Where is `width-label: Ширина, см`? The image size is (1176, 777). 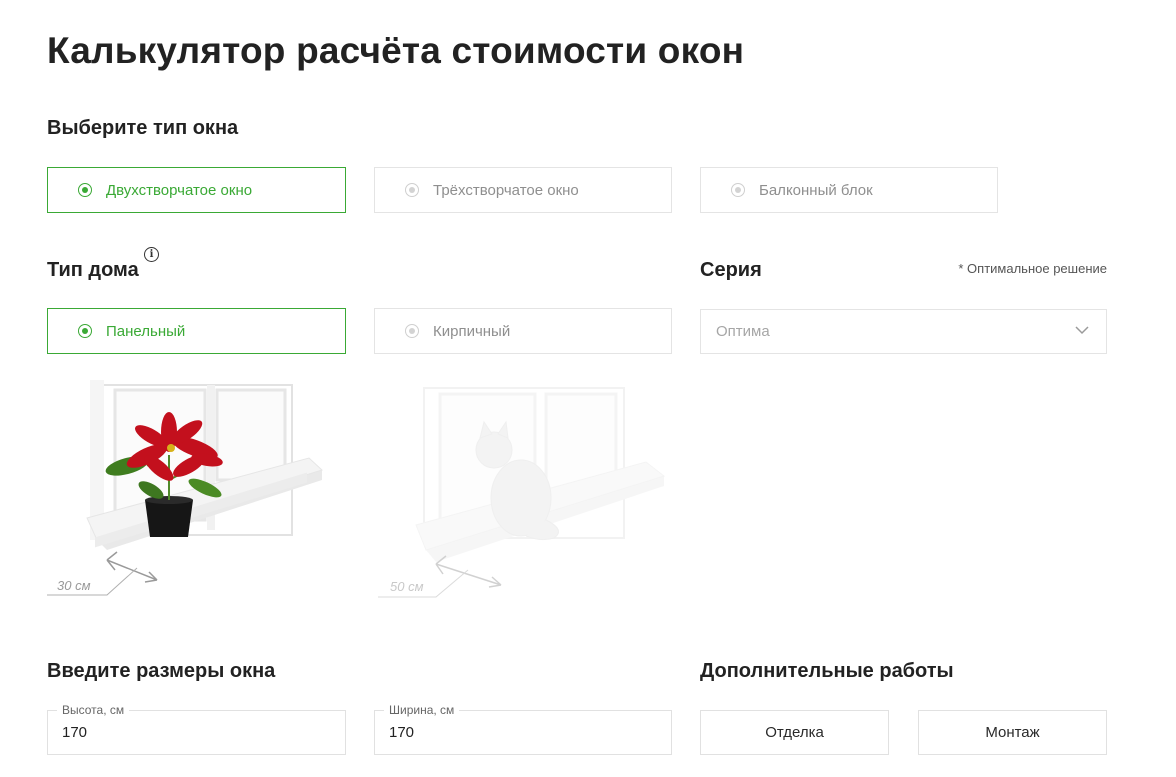 width-label: Ширина, см is located at coordinates (422, 710).